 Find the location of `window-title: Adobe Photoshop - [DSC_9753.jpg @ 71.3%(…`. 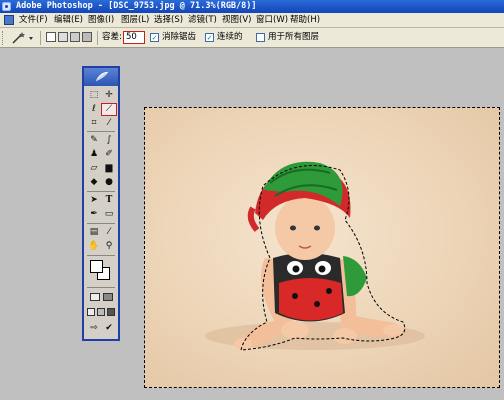

window-title: Adobe Photoshop - [DSC_9753.jpg @ 71.3%(… is located at coordinates (136, 6).